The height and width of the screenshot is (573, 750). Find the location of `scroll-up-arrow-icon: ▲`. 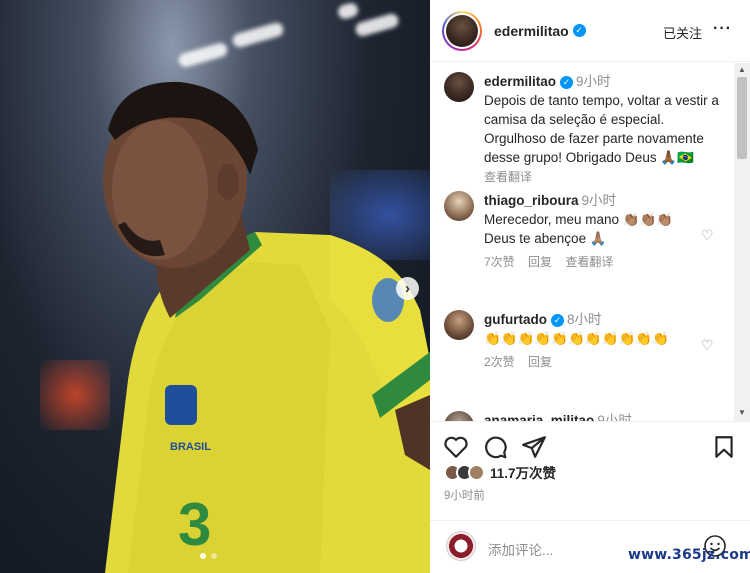

scroll-up-arrow-icon: ▲ is located at coordinates (742, 69).